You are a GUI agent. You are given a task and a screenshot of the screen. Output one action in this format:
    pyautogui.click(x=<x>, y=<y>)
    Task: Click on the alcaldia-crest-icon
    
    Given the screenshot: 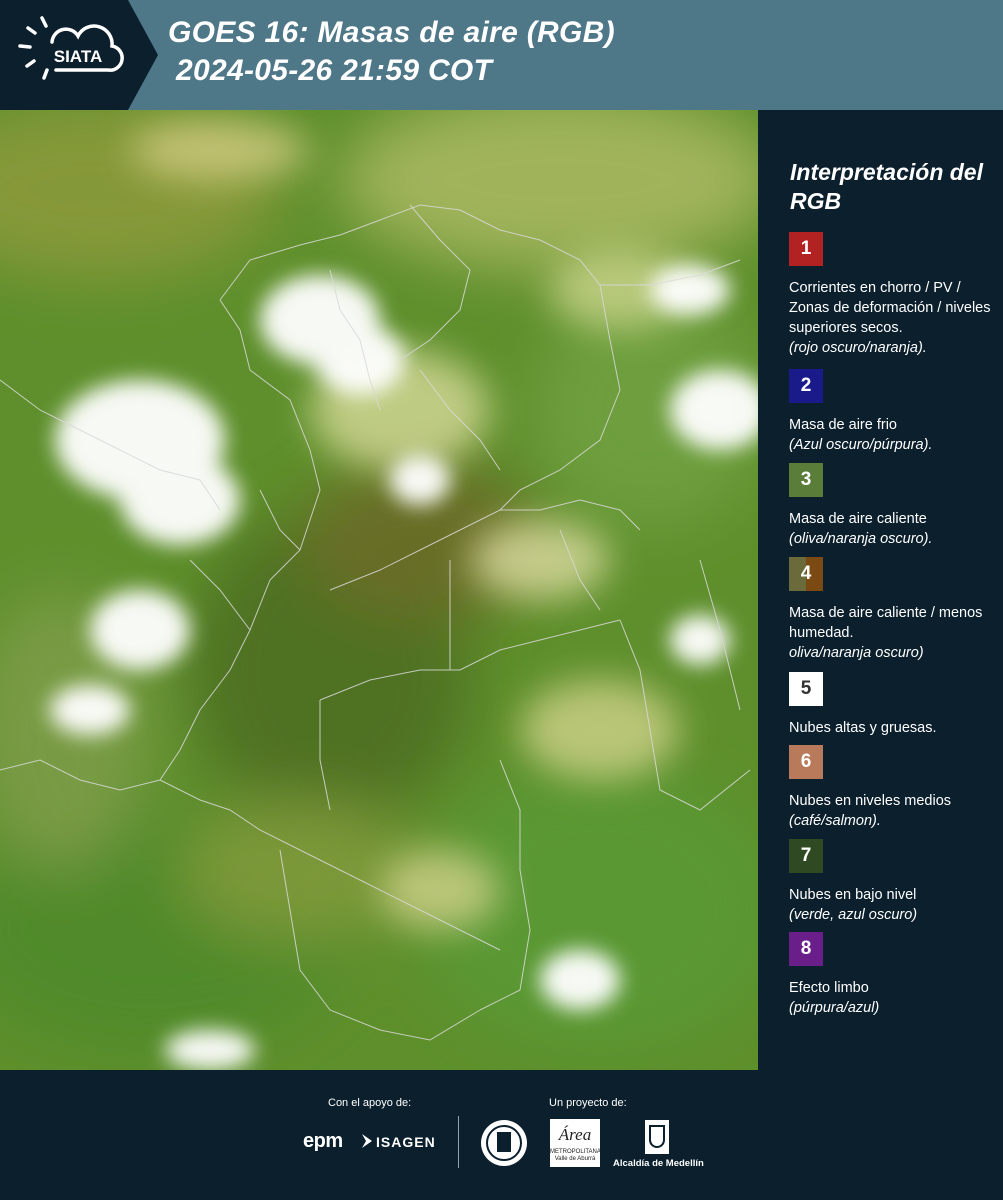 What is the action you would take?
    pyautogui.click(x=657, y=1137)
    